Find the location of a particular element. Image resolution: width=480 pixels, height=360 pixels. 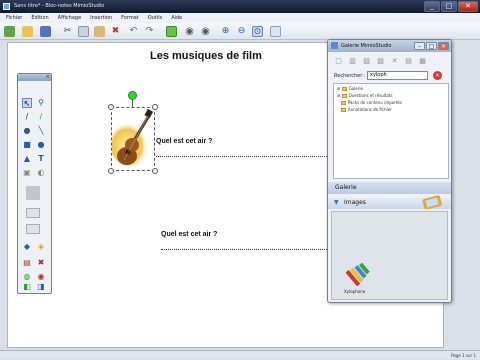

menu-edition: Édition is located at coordinates (39, 18).